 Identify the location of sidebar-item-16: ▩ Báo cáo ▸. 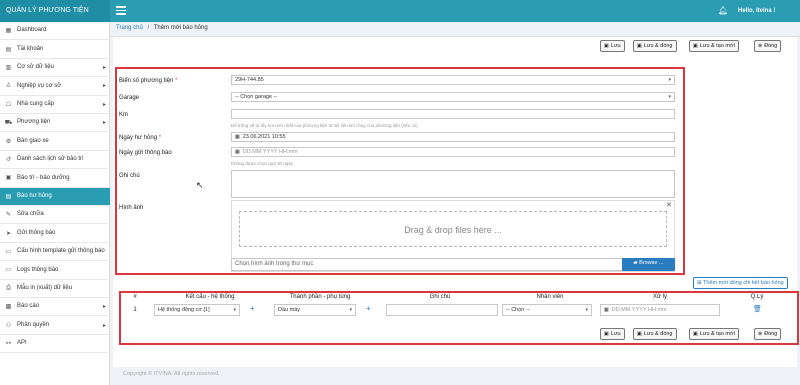
(55, 307).